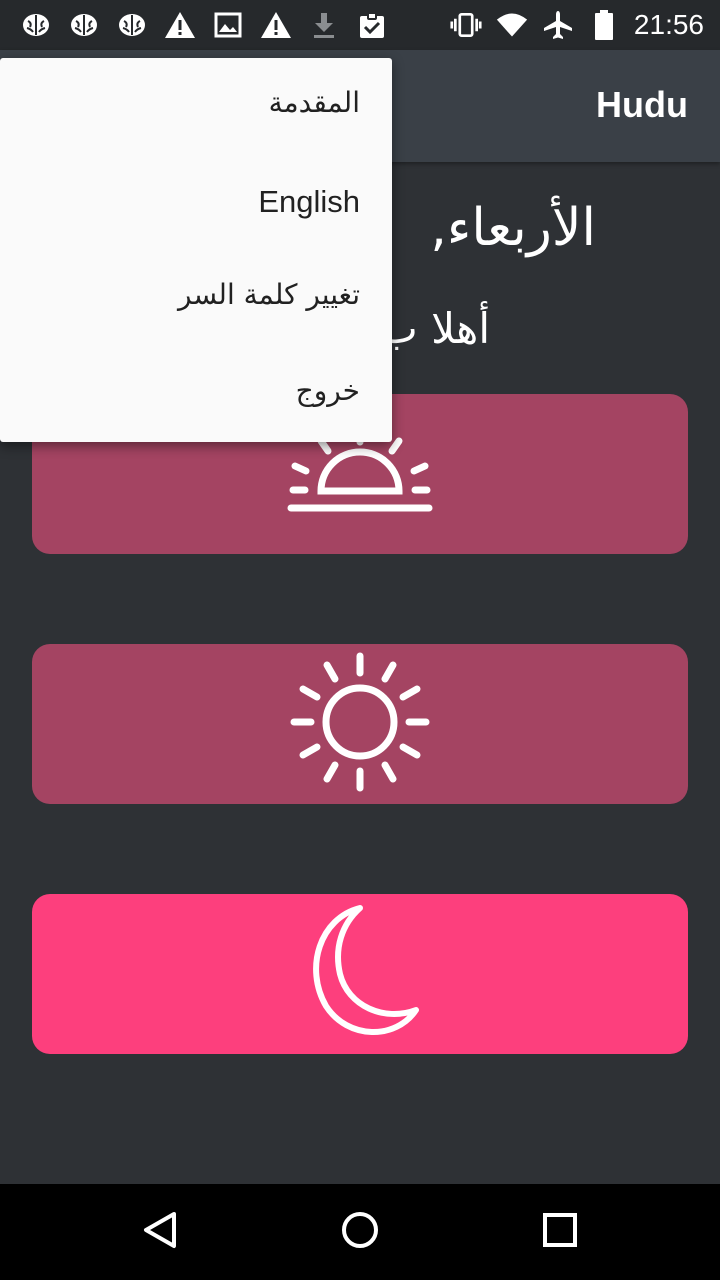 This screenshot has width=720, height=1280. What do you see at coordinates (204, 25) in the screenshot?
I see `notification-icons` at bounding box center [204, 25].